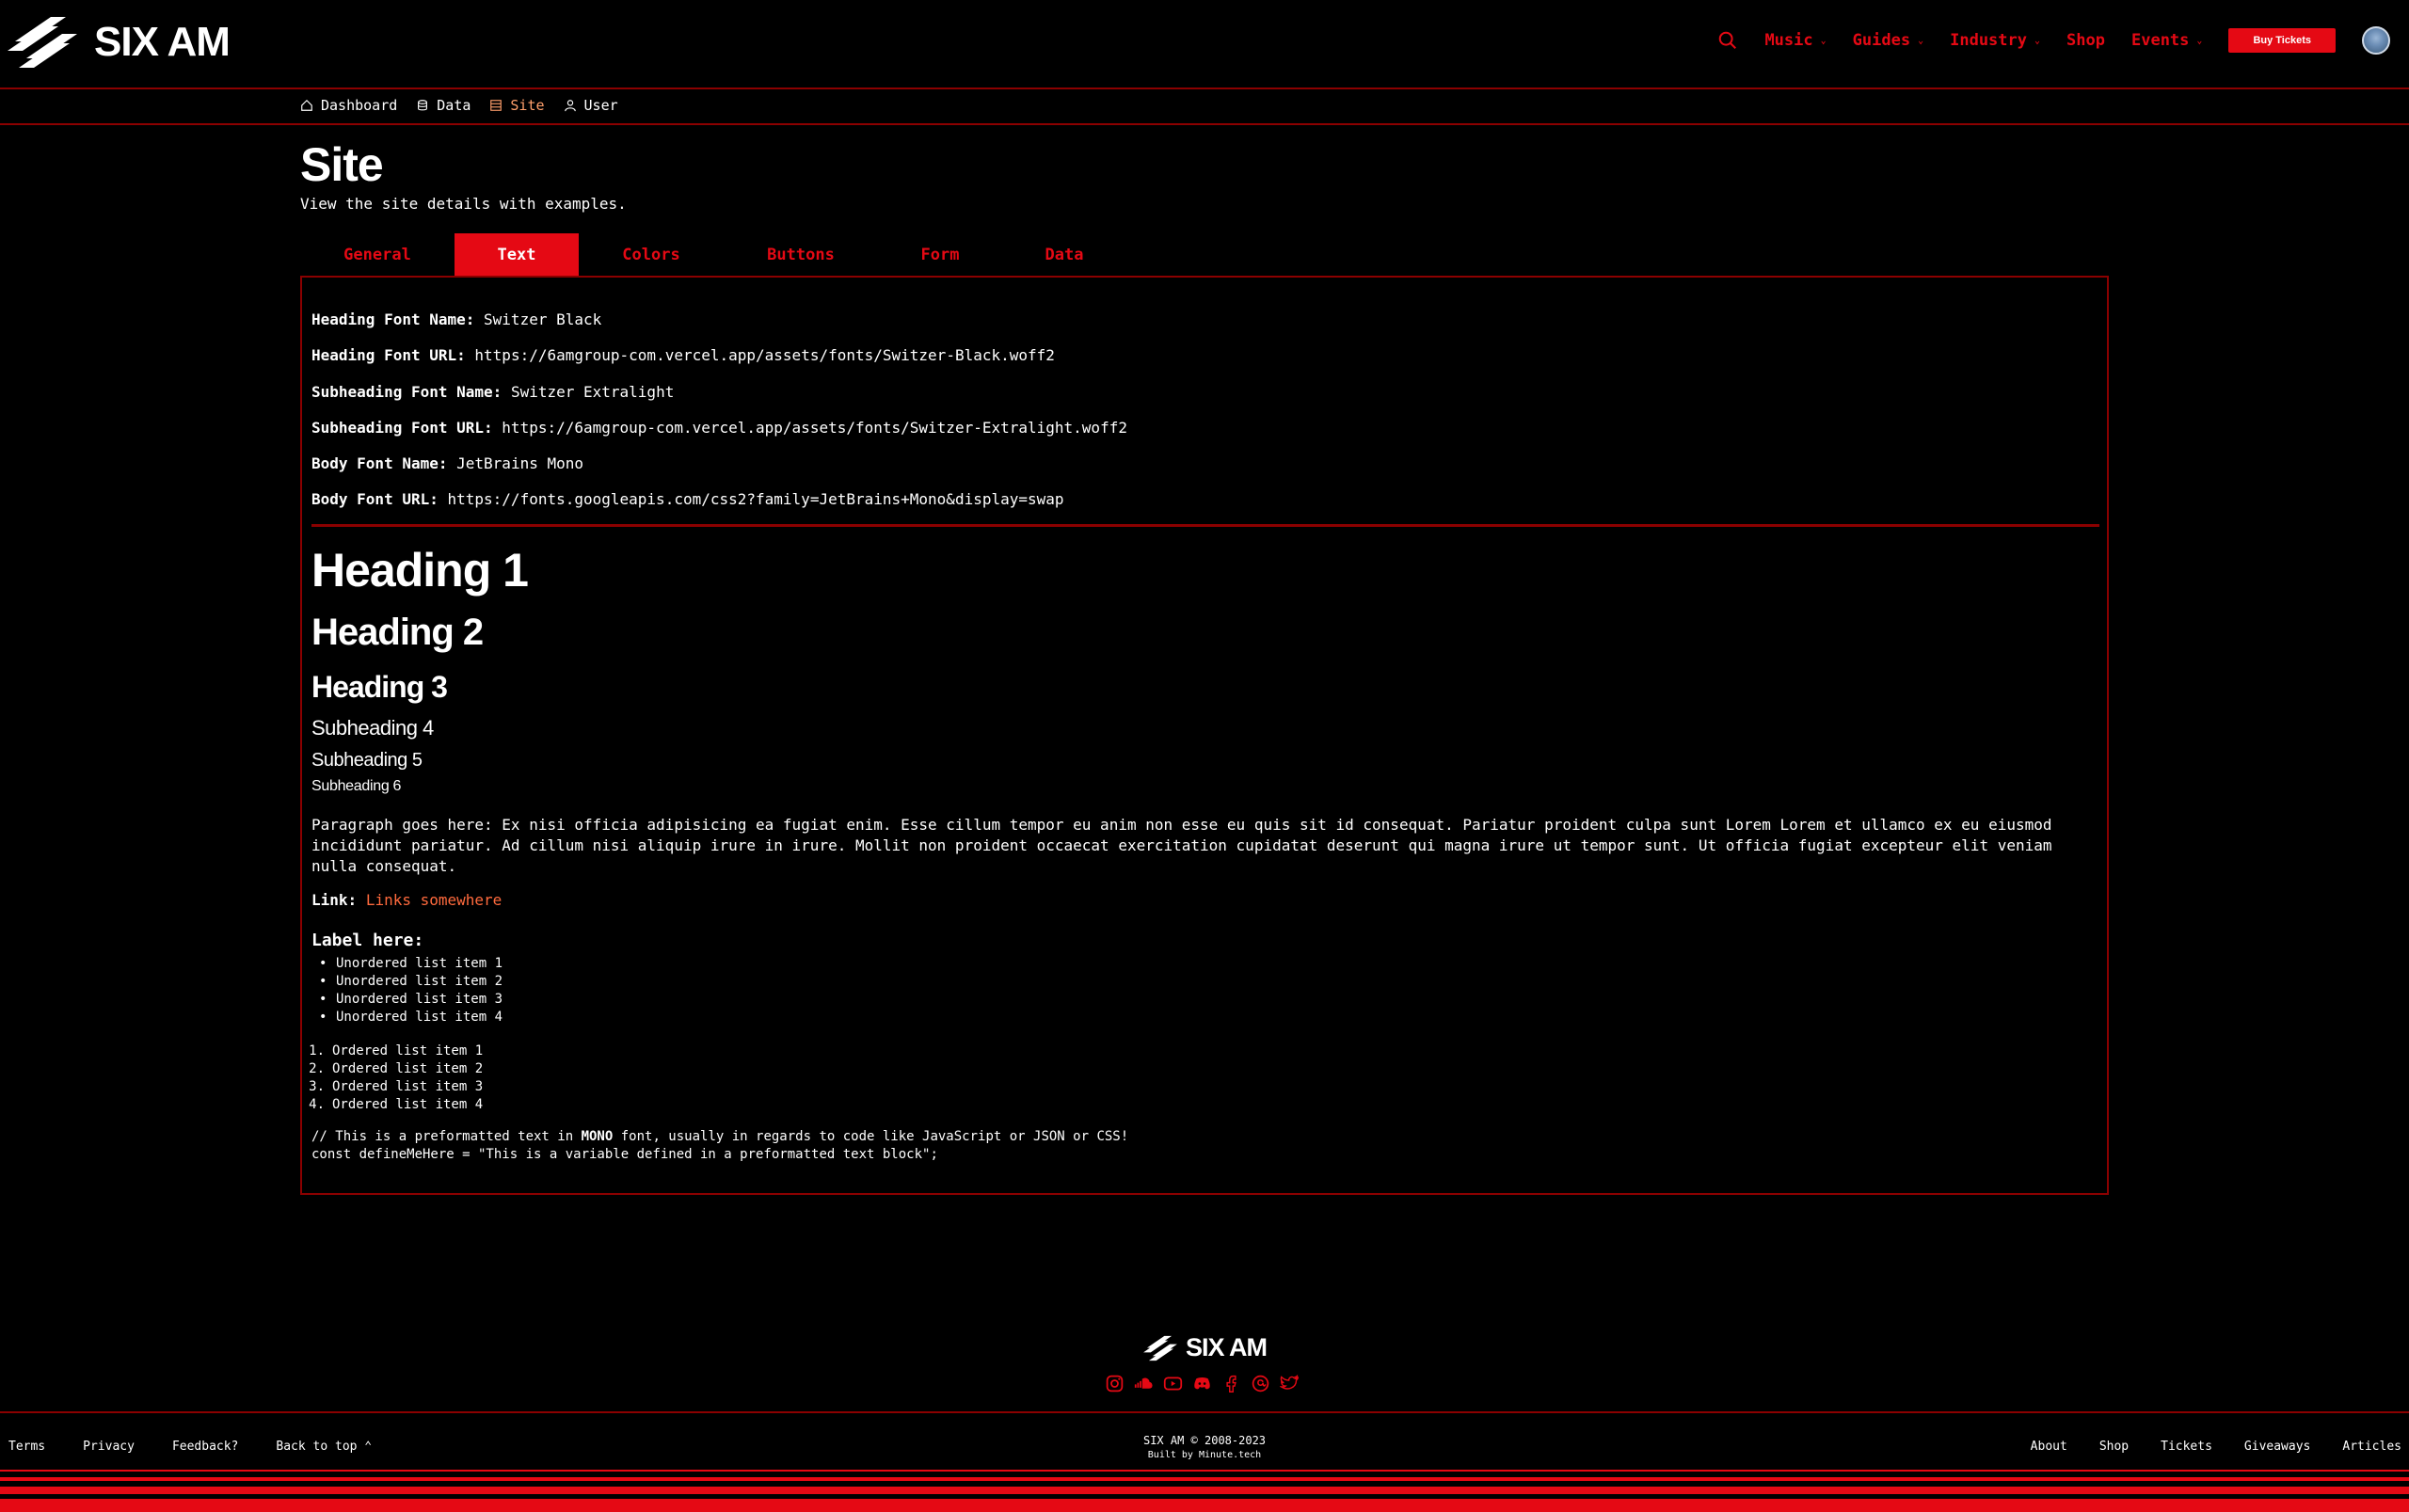  Describe the element at coordinates (2049, 1447) in the screenshot. I see `footer-about-link: About` at that location.